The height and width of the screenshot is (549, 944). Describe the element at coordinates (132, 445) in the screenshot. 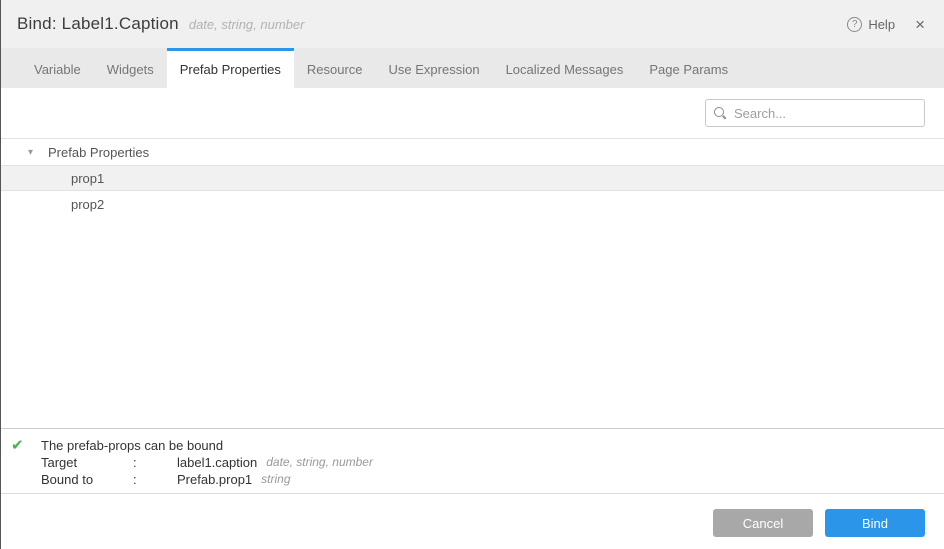

I see `binding-status-message: The prefab-props can be bound` at that location.